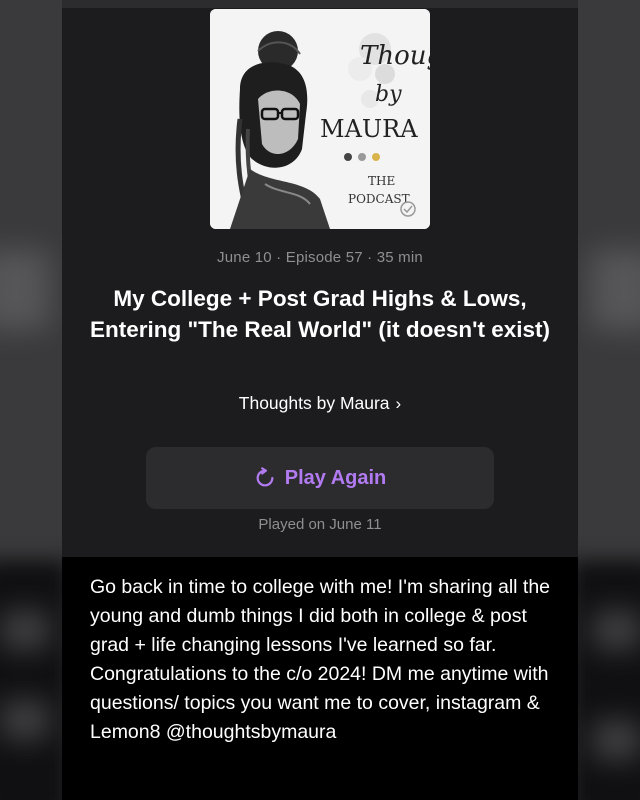 This screenshot has width=640, height=800. I want to click on artwork-subtitle-line1: THE, so click(381, 181).